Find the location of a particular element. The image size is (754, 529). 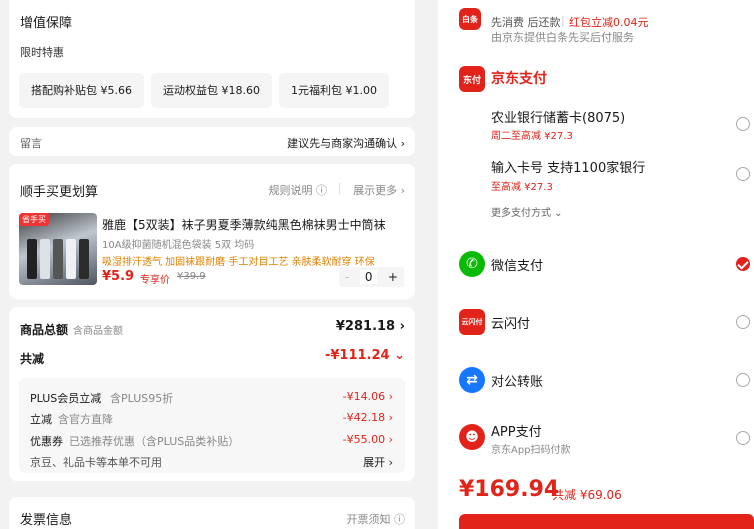

addon-chip-welfare: 1元福利包 ¥1.00 is located at coordinates (334, 90).